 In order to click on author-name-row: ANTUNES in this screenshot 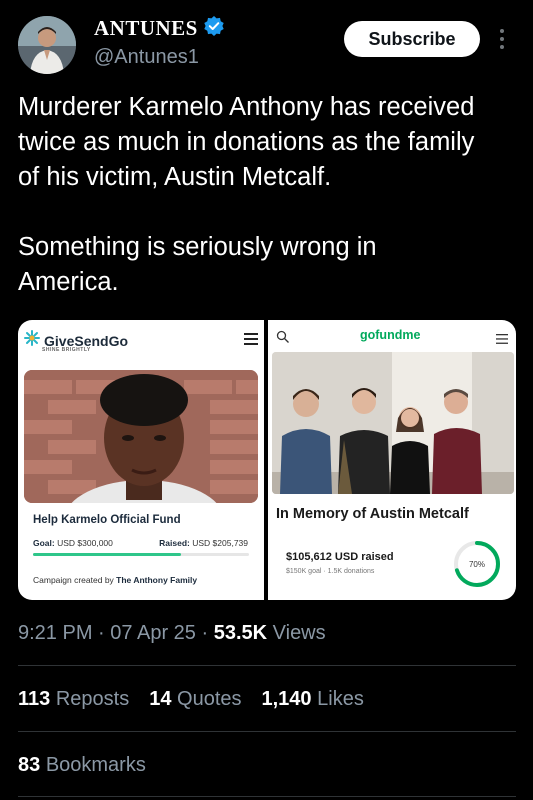, I will do `click(159, 28)`.